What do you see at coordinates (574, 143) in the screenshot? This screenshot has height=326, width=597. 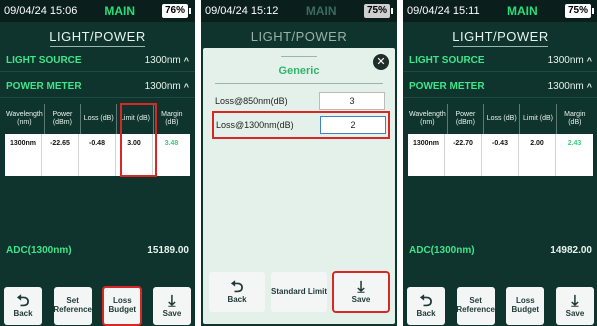 I see `cell-margin: 2.43` at bounding box center [574, 143].